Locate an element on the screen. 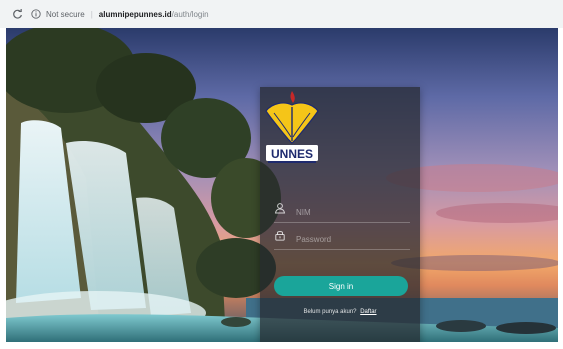 Image resolution: width=563 pixels, height=349 pixels. password-input is located at coordinates (351, 239).